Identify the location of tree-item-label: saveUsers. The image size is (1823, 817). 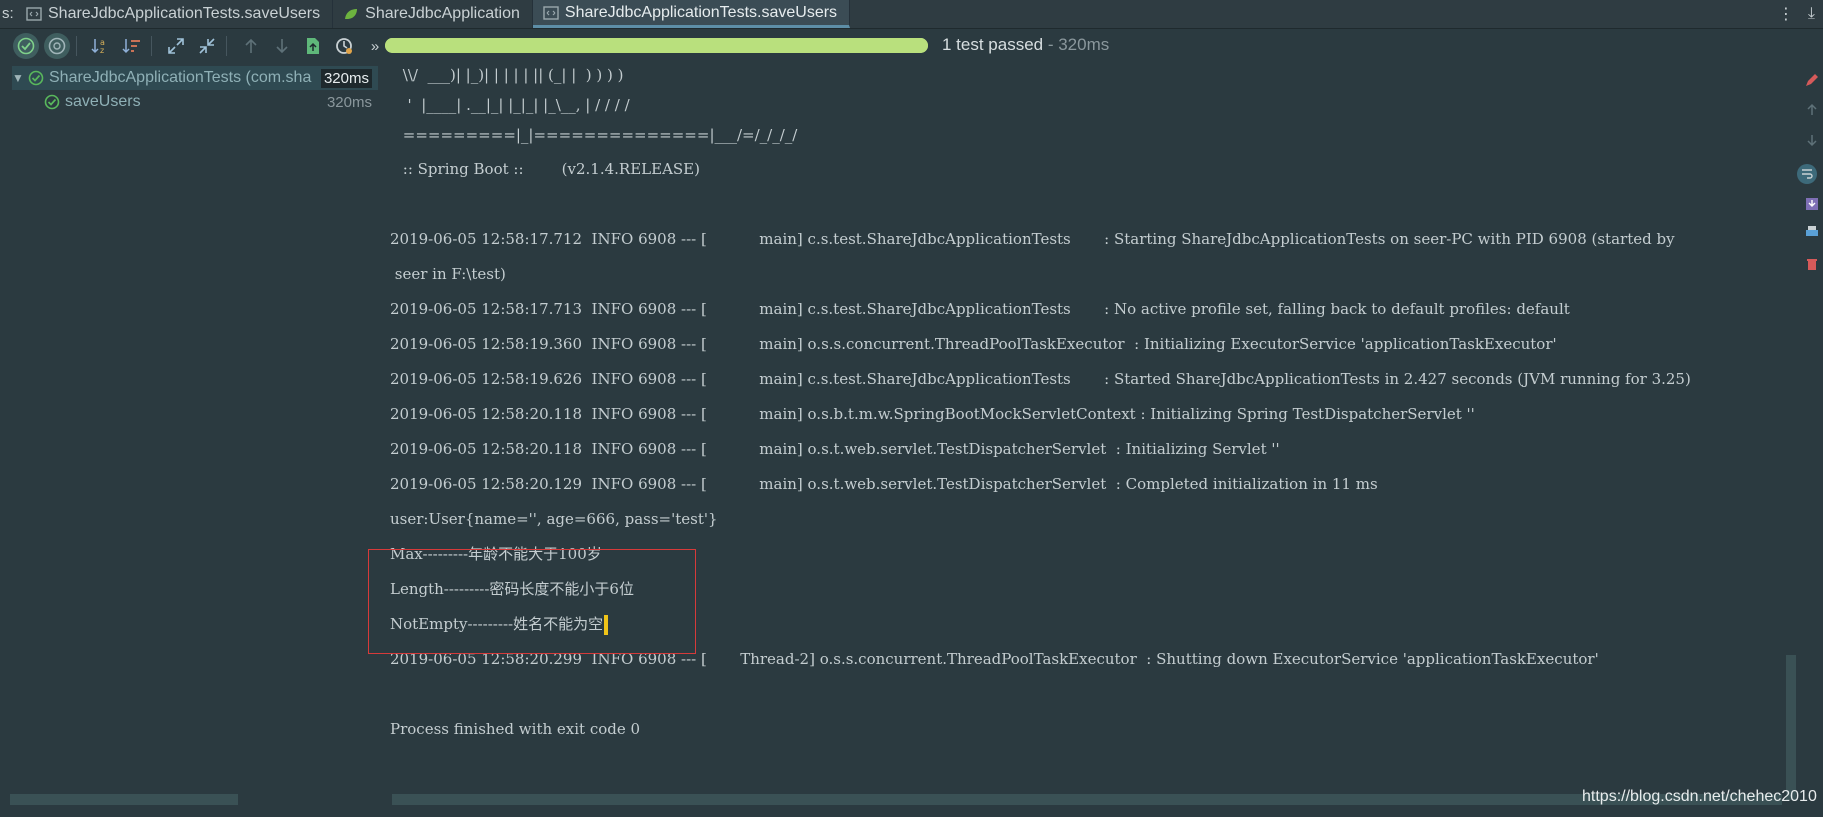
(103, 101).